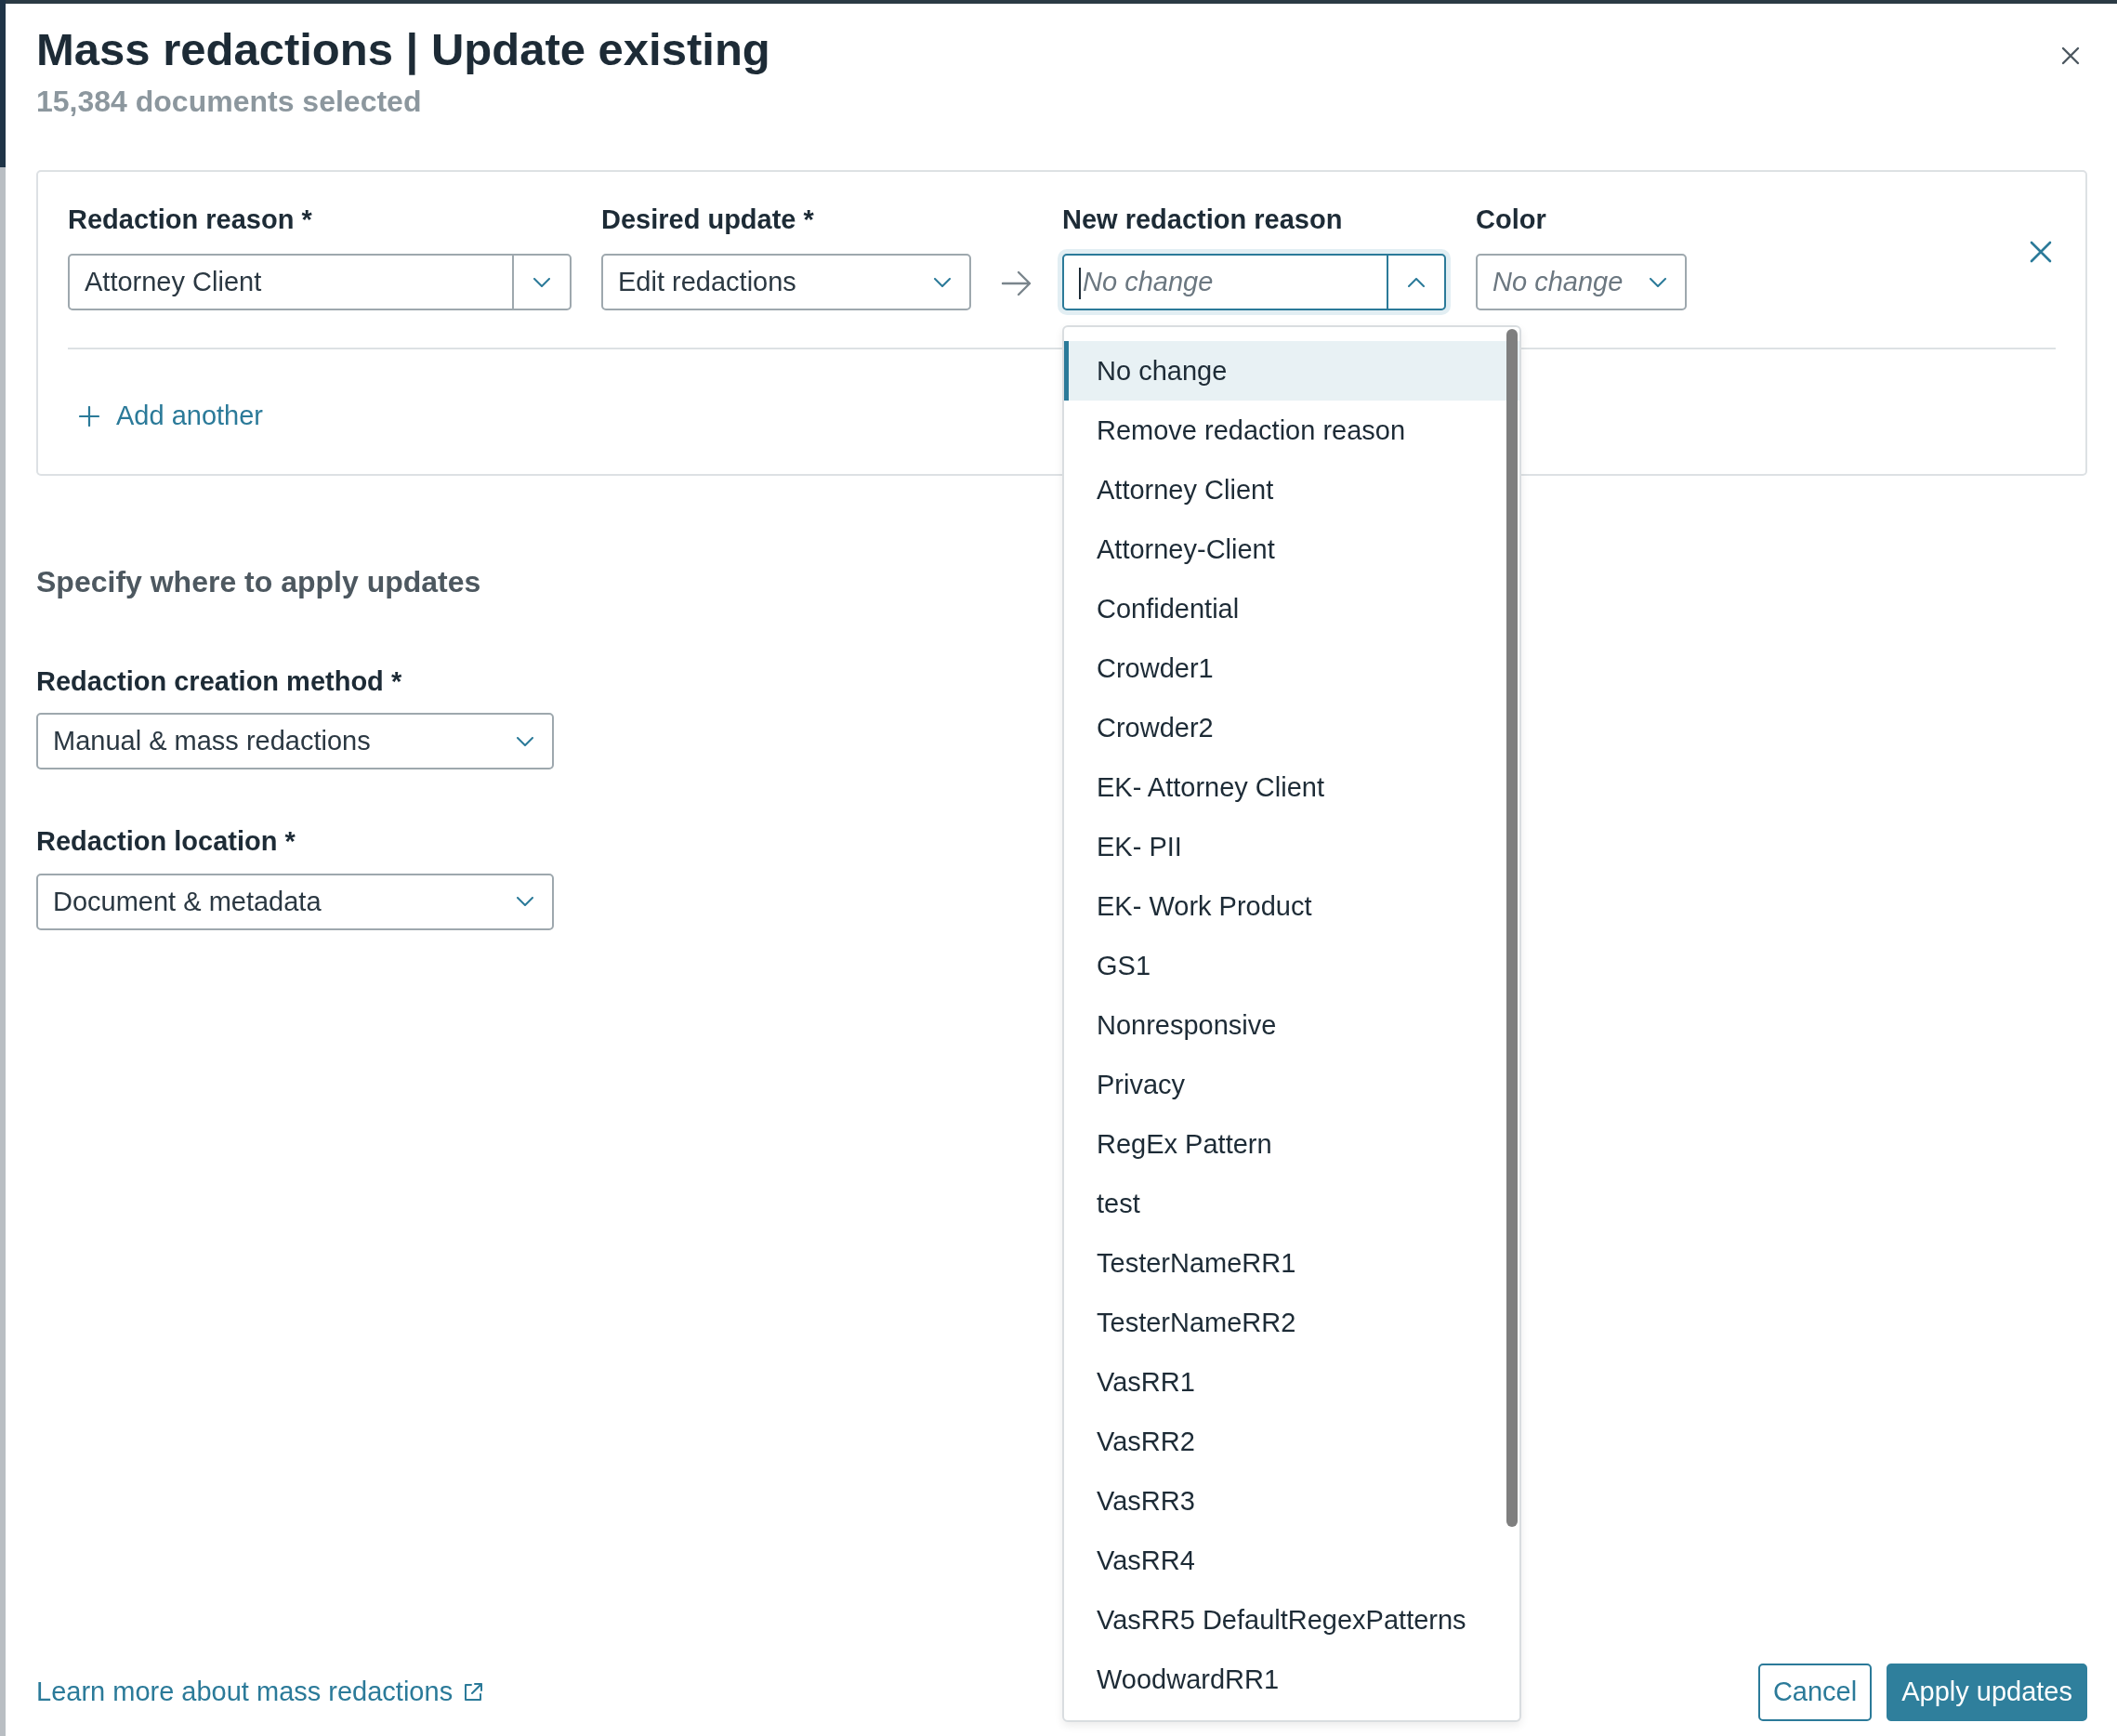 The height and width of the screenshot is (1736, 2117). What do you see at coordinates (403, 50) in the screenshot?
I see `dialog-title: Mass redactions | Update existing` at bounding box center [403, 50].